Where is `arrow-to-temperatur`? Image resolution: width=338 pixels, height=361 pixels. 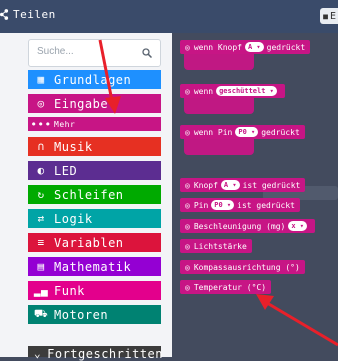
arrow-to-temperatur is located at coordinates (297, 320).